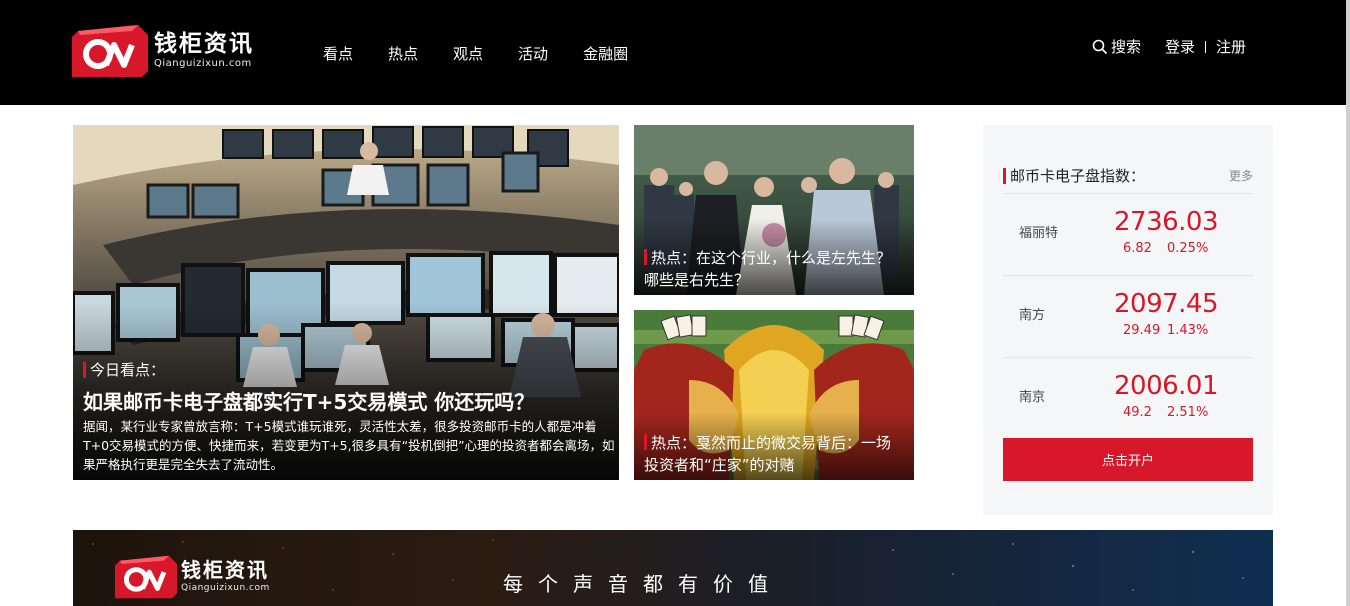 Image resolution: width=1350 pixels, height=606 pixels. What do you see at coordinates (533, 53) in the screenshot?
I see `nav-item-huodong: 活动` at bounding box center [533, 53].